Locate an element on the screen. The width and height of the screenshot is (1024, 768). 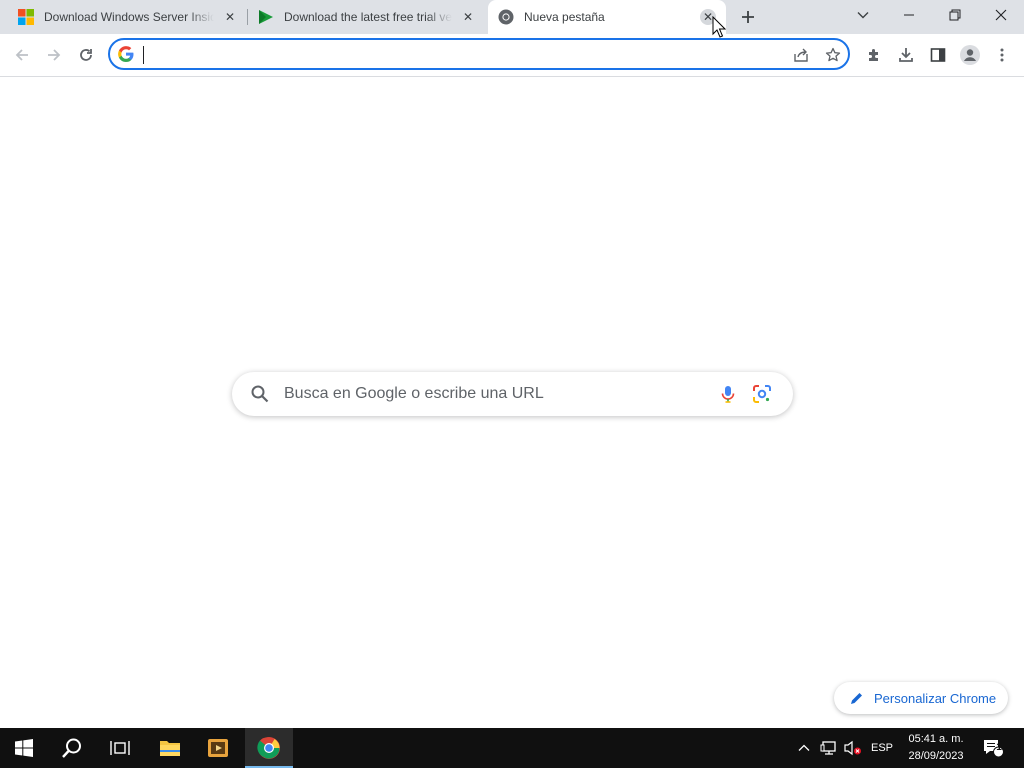
ntp-search-box: Busca en Google o escribe una URL is located at coordinates (512, 394).